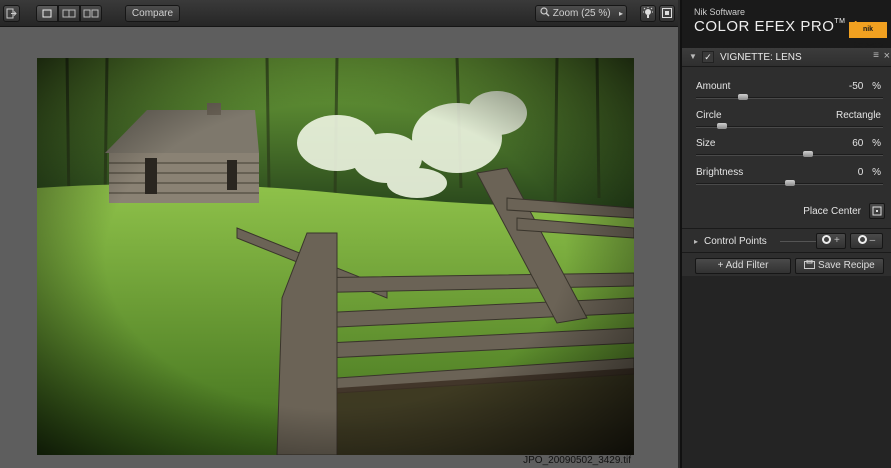 The image size is (891, 468). What do you see at coordinates (339, 13) in the screenshot?
I see `top-toolbar: Compare Zoom (25 %) ▸` at bounding box center [339, 13].